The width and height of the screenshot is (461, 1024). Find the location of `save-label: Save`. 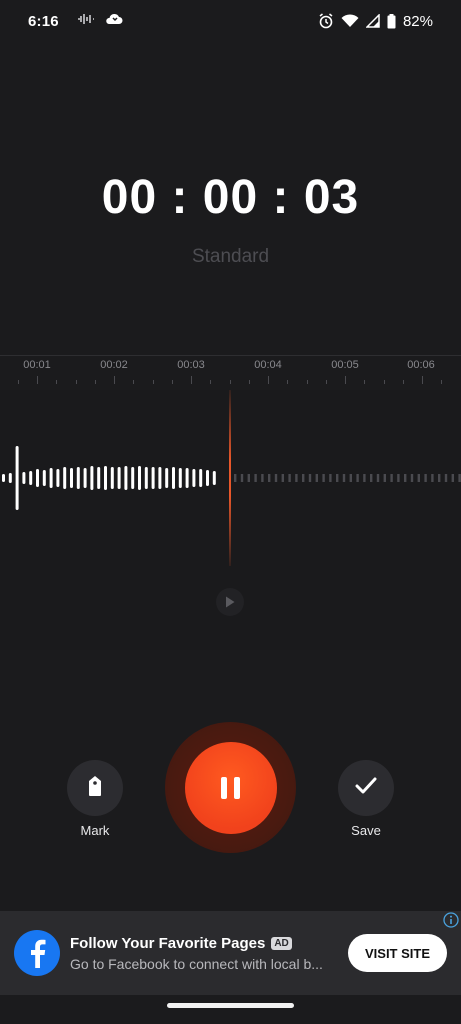

save-label: Save is located at coordinates (366, 830).